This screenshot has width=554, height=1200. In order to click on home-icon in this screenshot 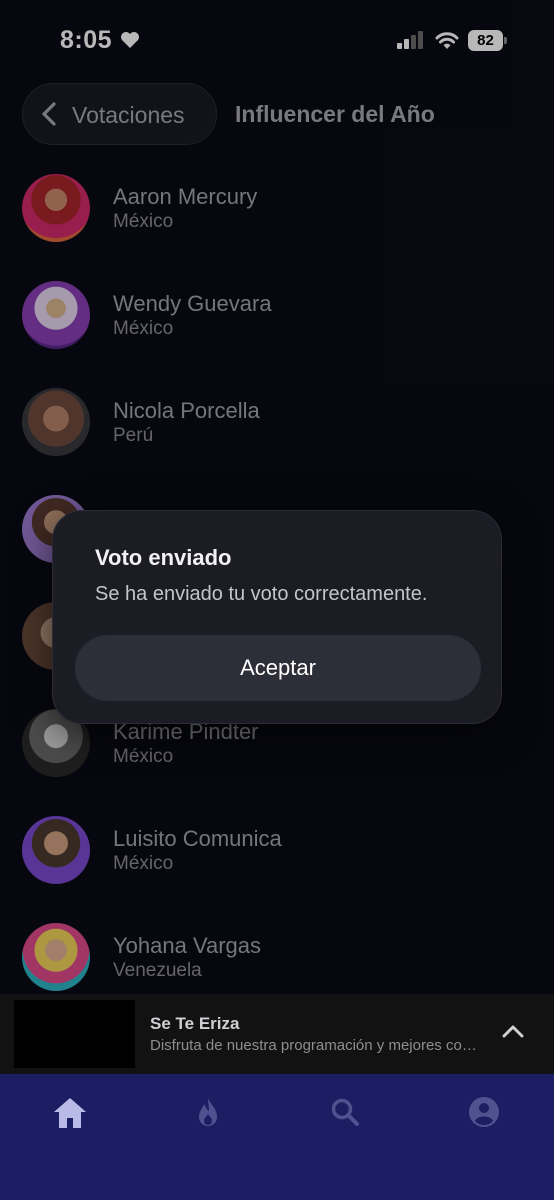, I will do `click(70, 1113)`.